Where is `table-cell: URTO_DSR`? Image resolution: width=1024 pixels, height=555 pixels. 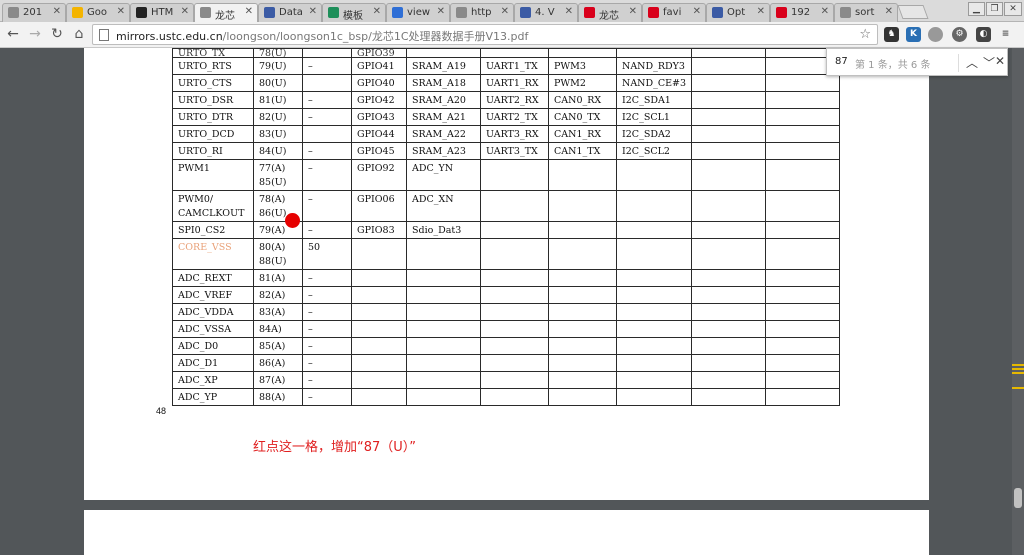 table-cell: URTO_DSR is located at coordinates (213, 100).